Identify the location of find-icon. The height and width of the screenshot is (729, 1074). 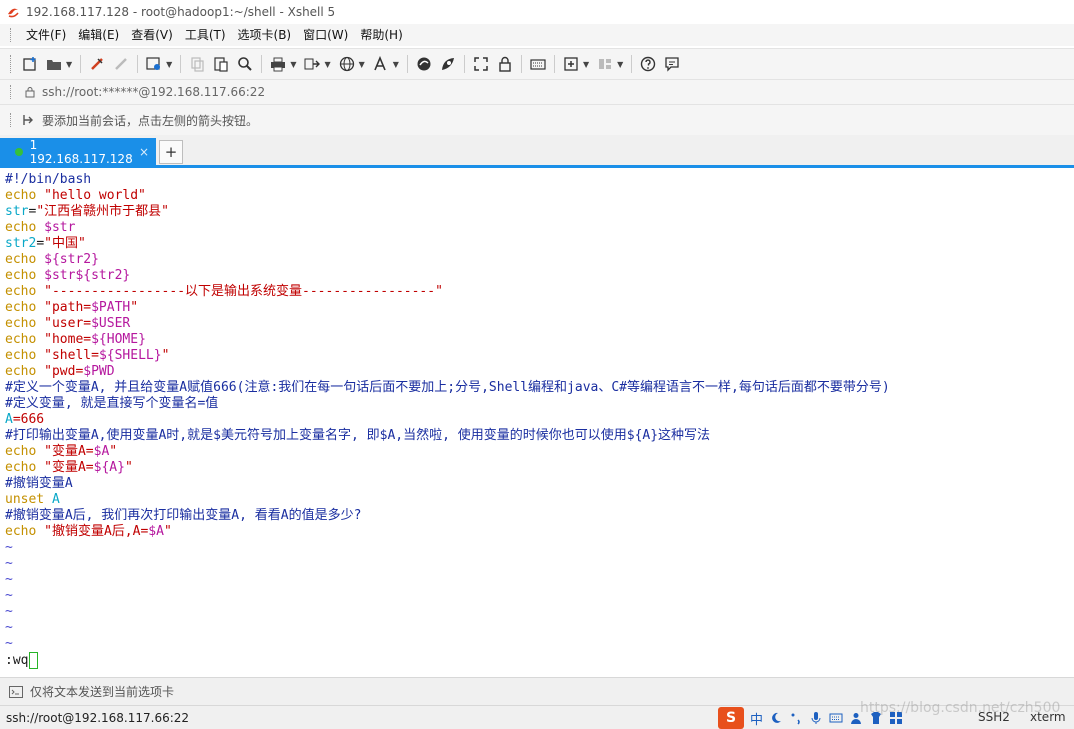
(245, 64).